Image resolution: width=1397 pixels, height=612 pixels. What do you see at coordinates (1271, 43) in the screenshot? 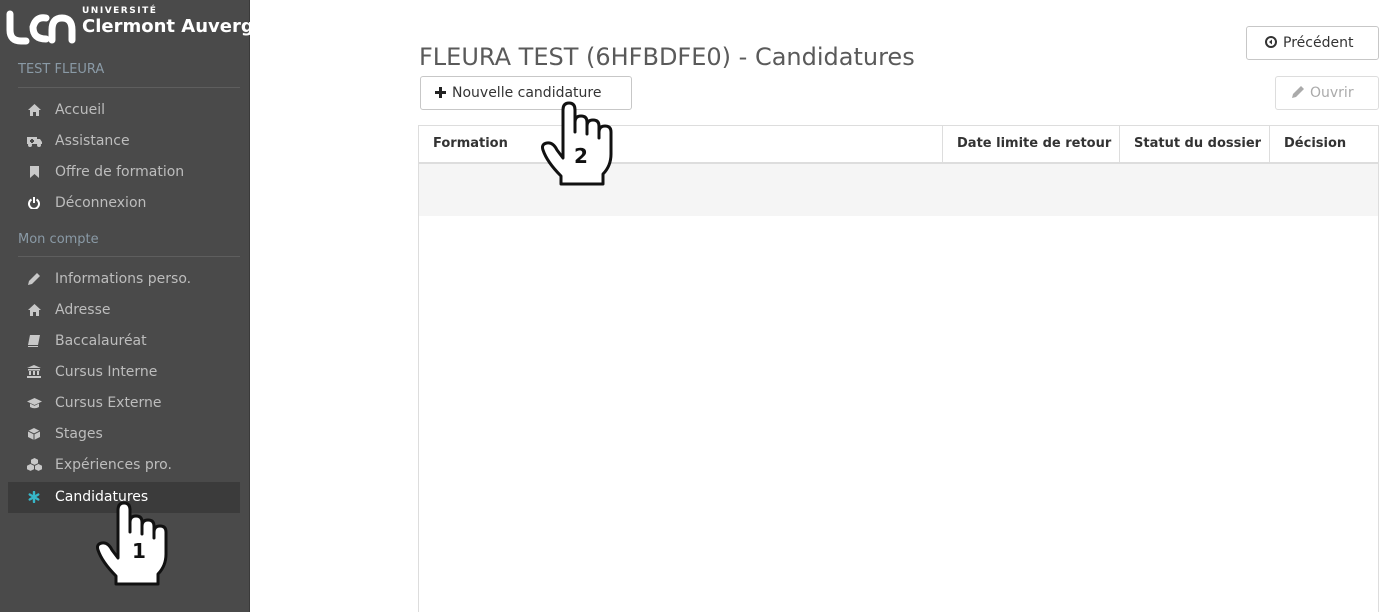
I see `arrow-circle-left-icon` at bounding box center [1271, 43].